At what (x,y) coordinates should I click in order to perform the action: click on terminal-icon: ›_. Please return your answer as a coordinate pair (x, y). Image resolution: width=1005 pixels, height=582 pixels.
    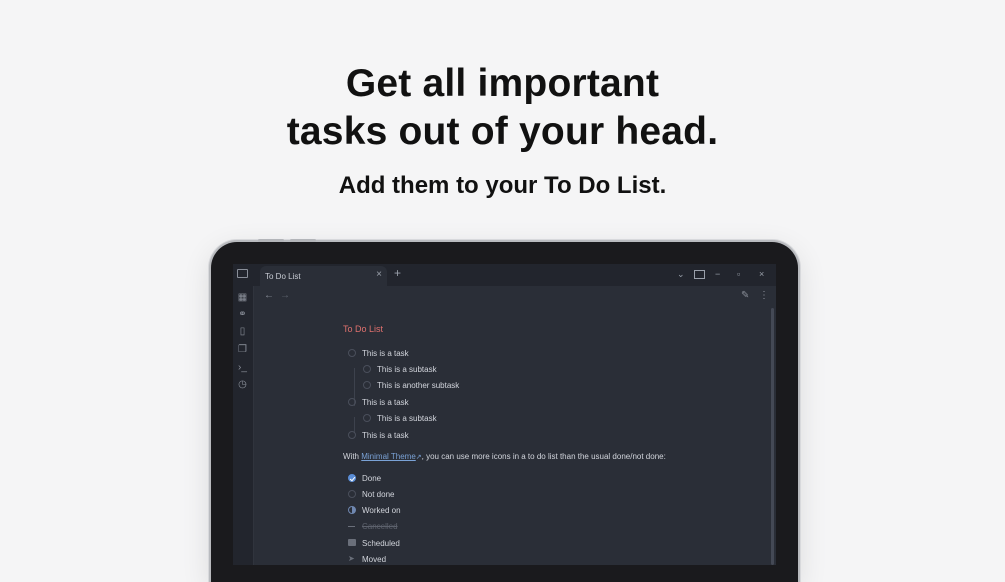
    Looking at the image, I should click on (242, 367).